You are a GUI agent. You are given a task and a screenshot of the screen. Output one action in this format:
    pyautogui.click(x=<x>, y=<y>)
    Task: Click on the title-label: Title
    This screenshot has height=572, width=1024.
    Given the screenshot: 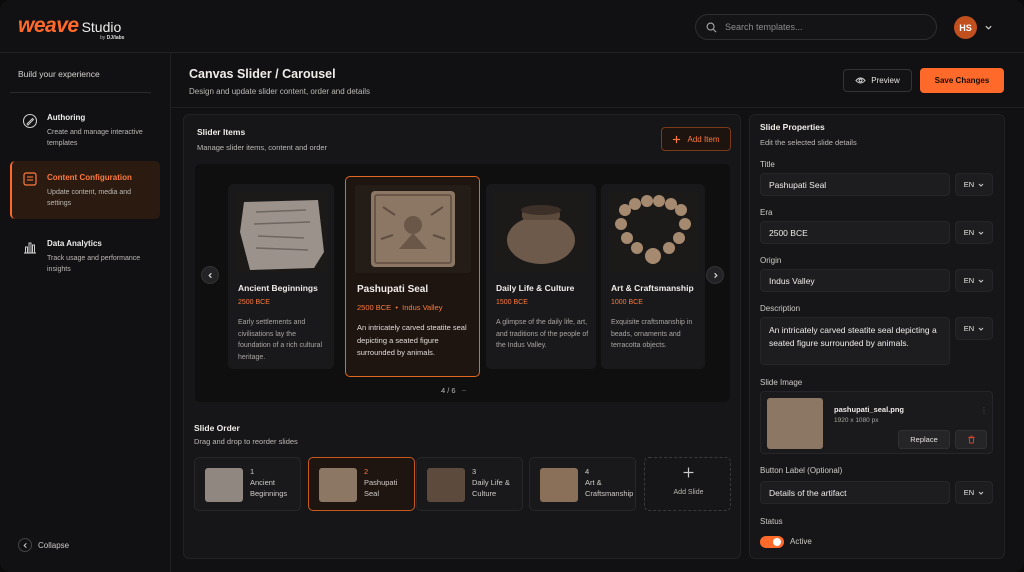 What is the action you would take?
    pyautogui.click(x=767, y=164)
    